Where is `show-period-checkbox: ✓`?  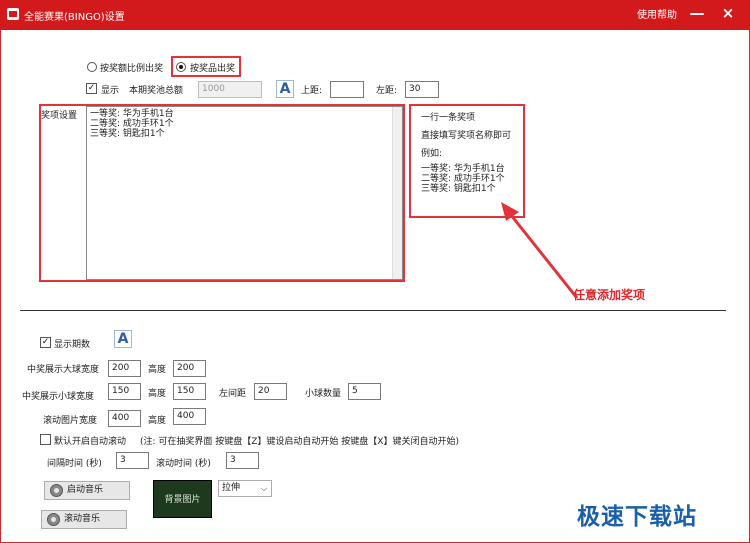
show-period-checkbox: ✓ is located at coordinates (45, 342).